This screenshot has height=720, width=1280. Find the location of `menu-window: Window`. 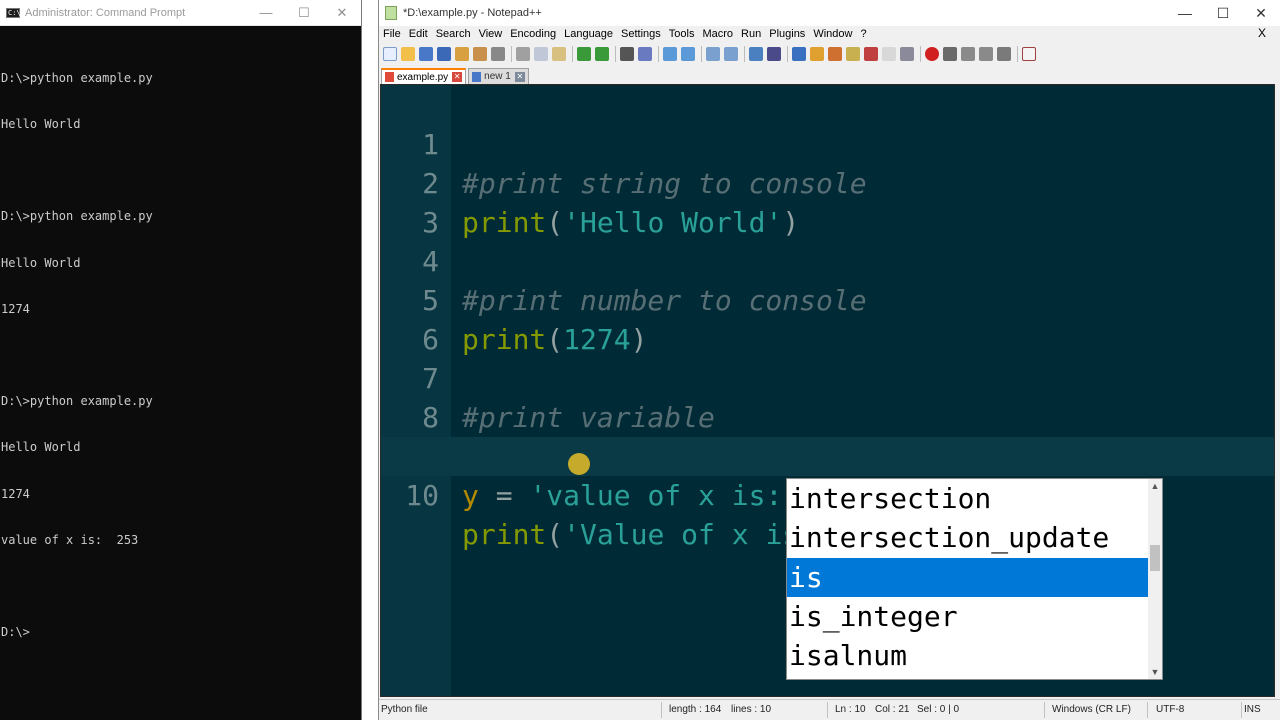

menu-window: Window is located at coordinates (832, 34).